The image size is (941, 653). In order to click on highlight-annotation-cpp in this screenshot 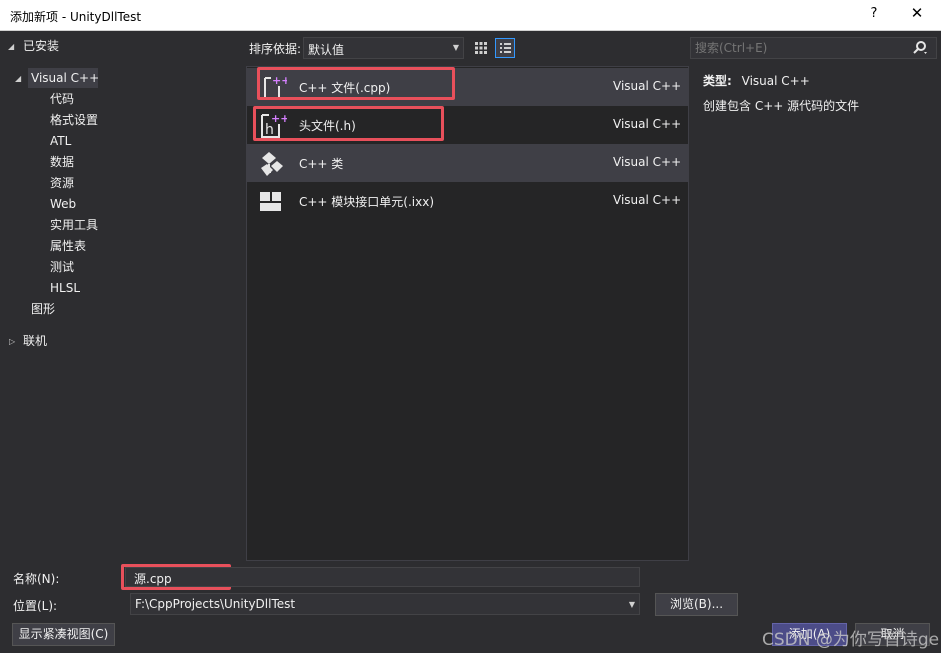, I will do `click(356, 83)`.